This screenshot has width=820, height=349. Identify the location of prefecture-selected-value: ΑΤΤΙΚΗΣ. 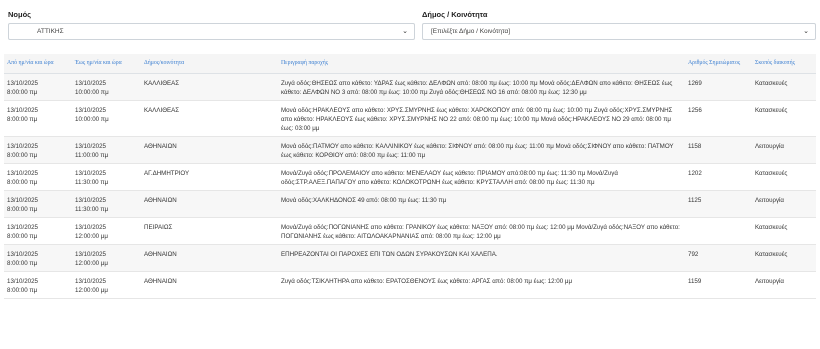
(50, 31).